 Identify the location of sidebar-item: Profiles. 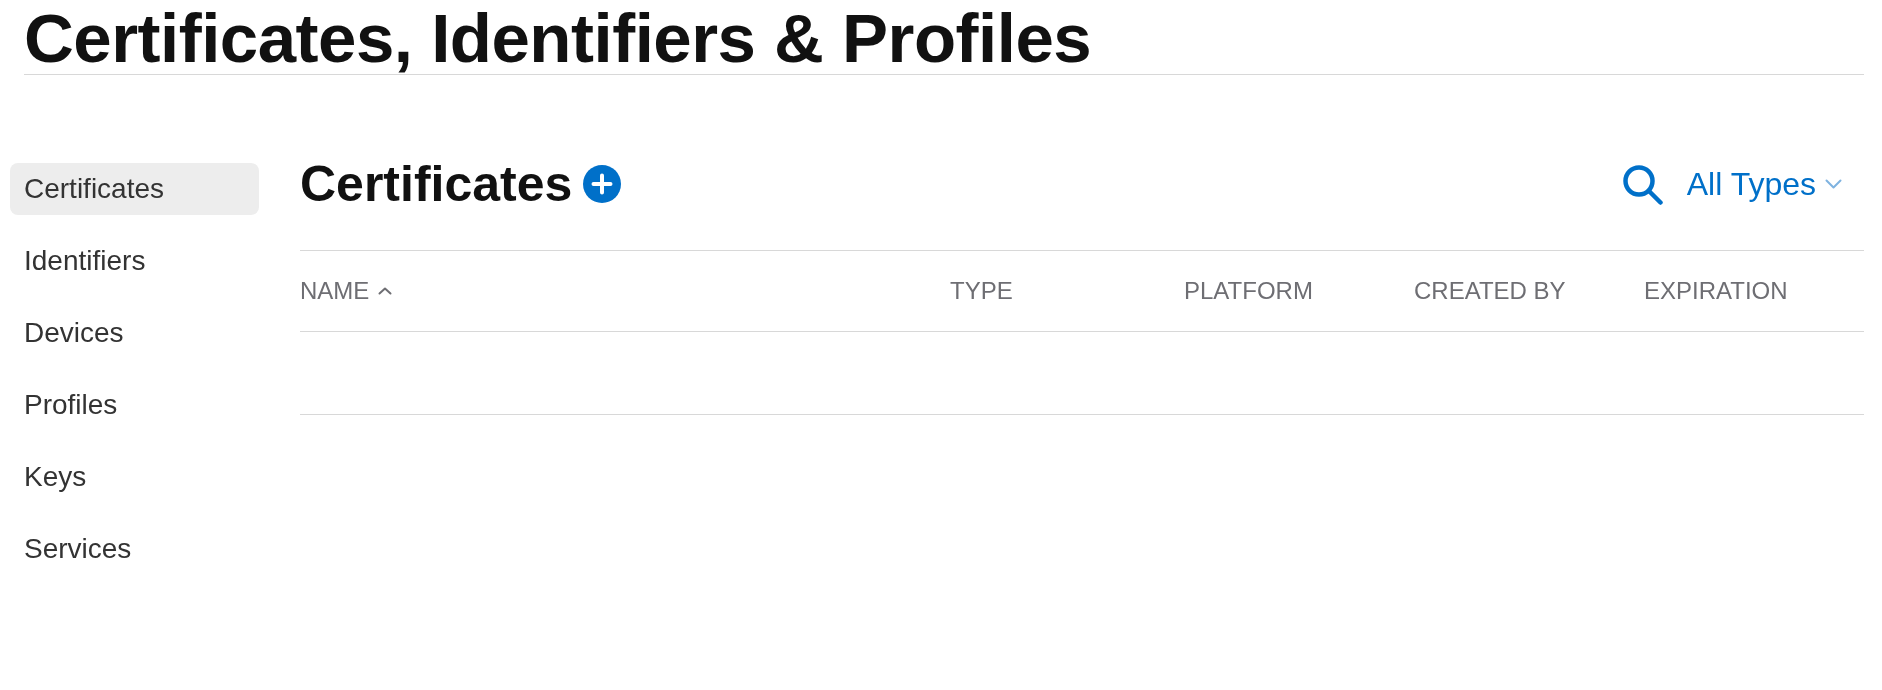
(134, 405).